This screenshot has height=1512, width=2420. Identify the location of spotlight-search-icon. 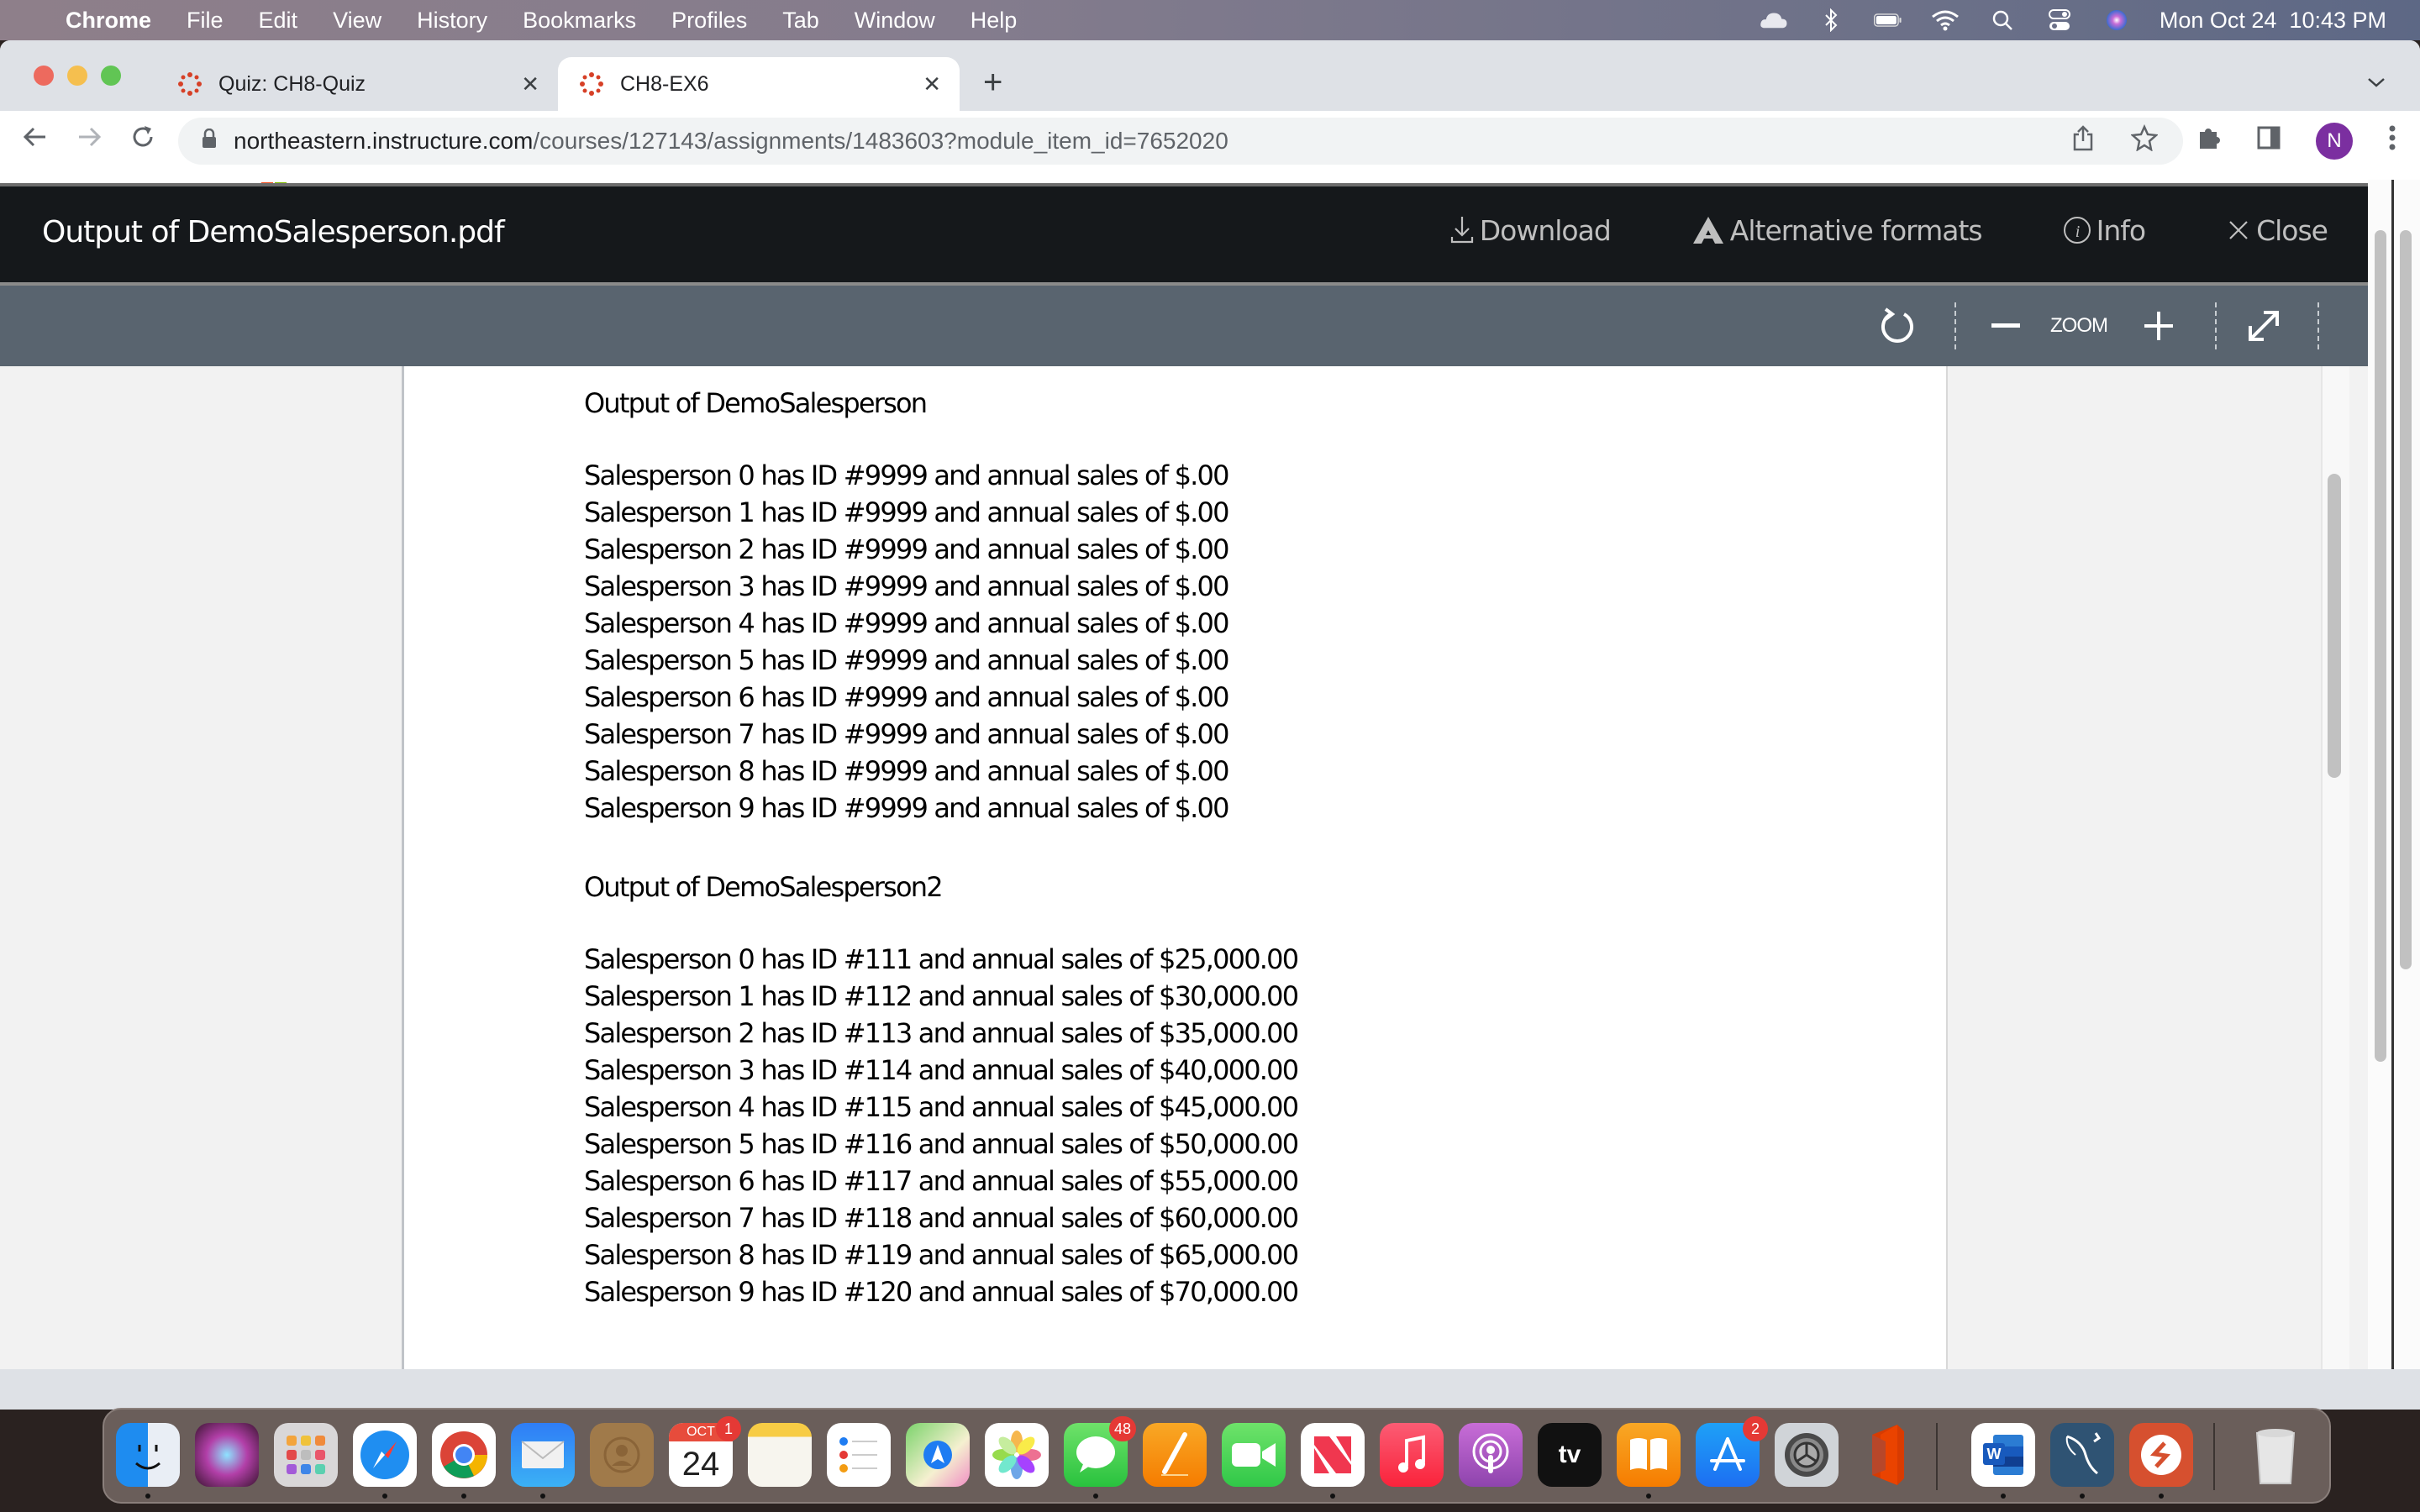
(2002, 20).